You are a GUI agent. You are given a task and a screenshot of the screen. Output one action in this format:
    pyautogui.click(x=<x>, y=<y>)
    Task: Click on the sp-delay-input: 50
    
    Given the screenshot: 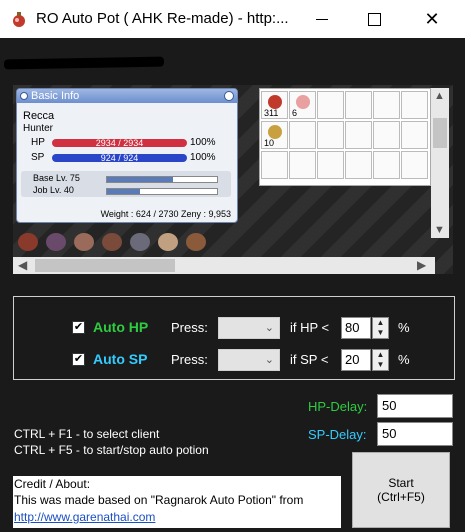 What is the action you would take?
    pyautogui.click(x=415, y=434)
    